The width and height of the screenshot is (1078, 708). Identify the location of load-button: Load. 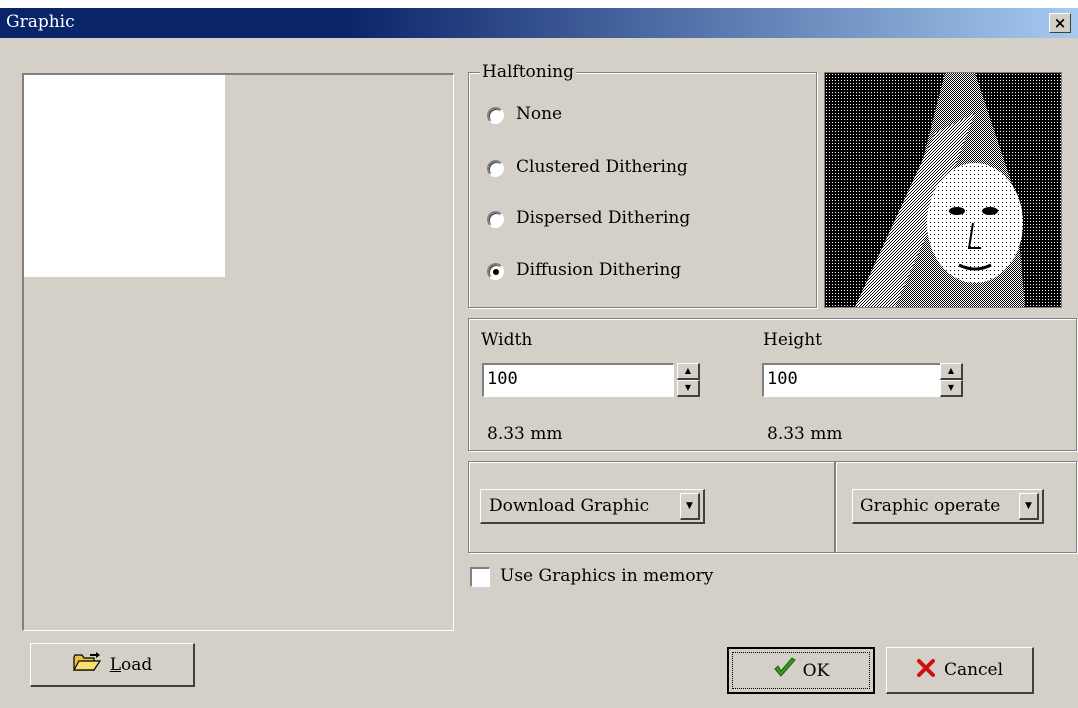
(112, 665).